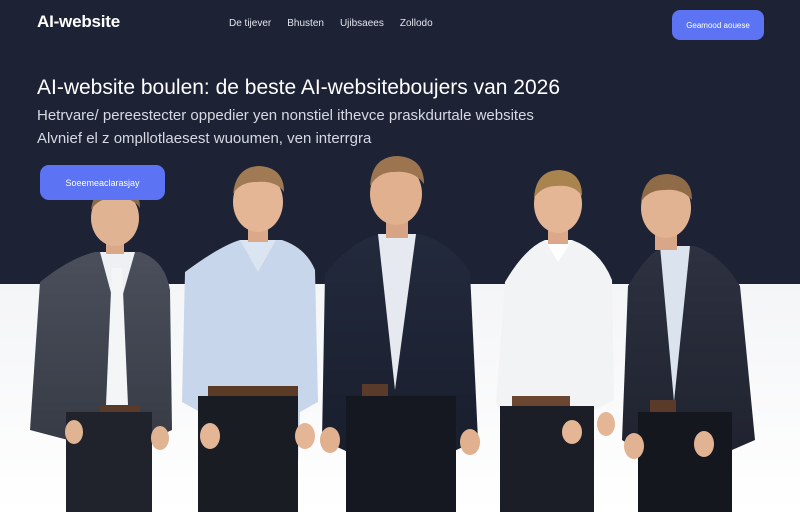 This screenshot has width=800, height=512. I want to click on site-logo: AI-website, so click(78, 22).